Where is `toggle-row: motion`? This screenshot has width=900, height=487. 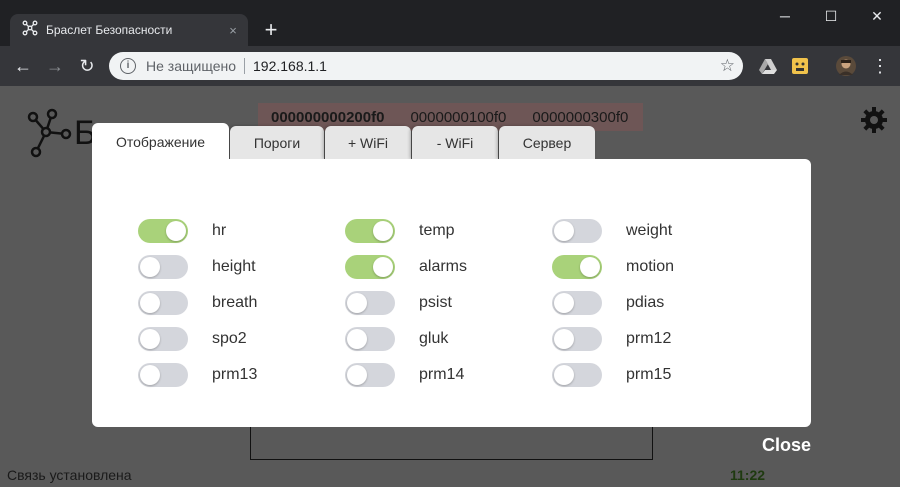 toggle-row: motion is located at coordinates (613, 267).